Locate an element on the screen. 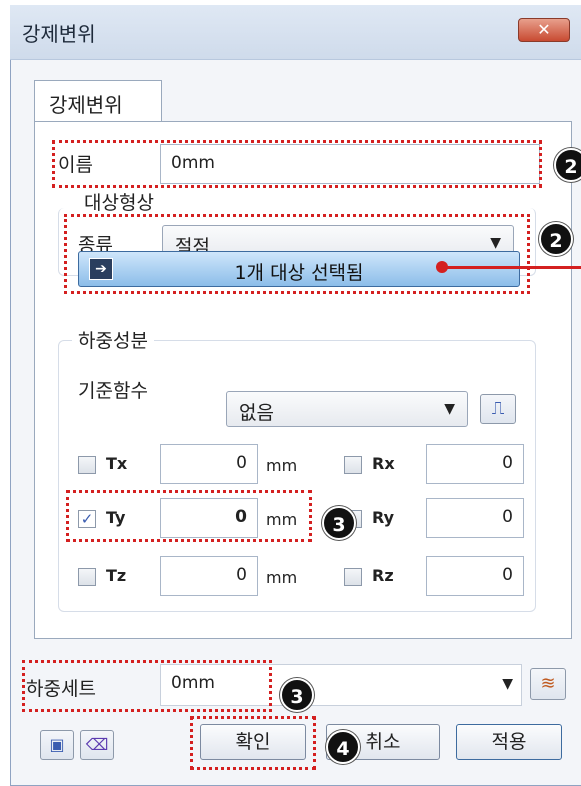 This screenshot has width=581, height=786. title-bar is located at coordinates (295, 32).